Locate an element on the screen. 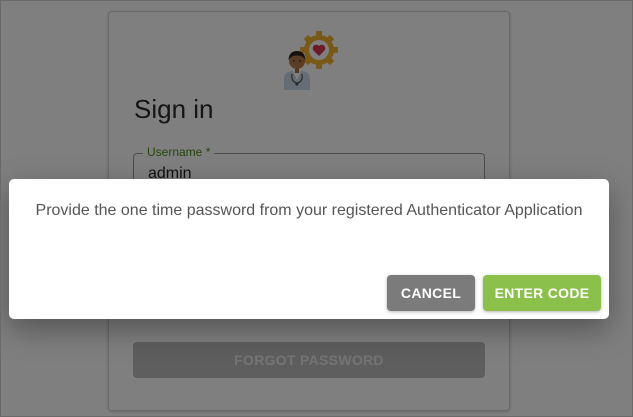  enter-code-button: ENTER CODE is located at coordinates (542, 293).